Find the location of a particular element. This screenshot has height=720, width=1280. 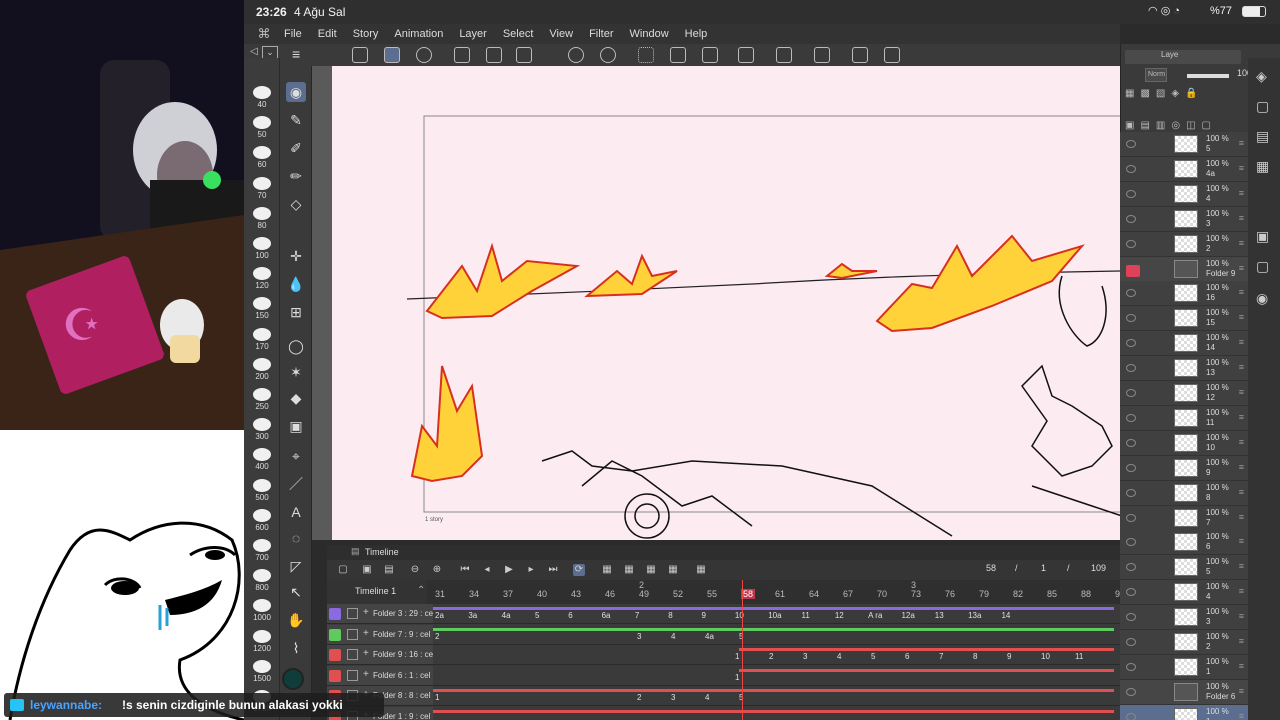

balloon-tool-icon: ◌ is located at coordinates (296, 538).